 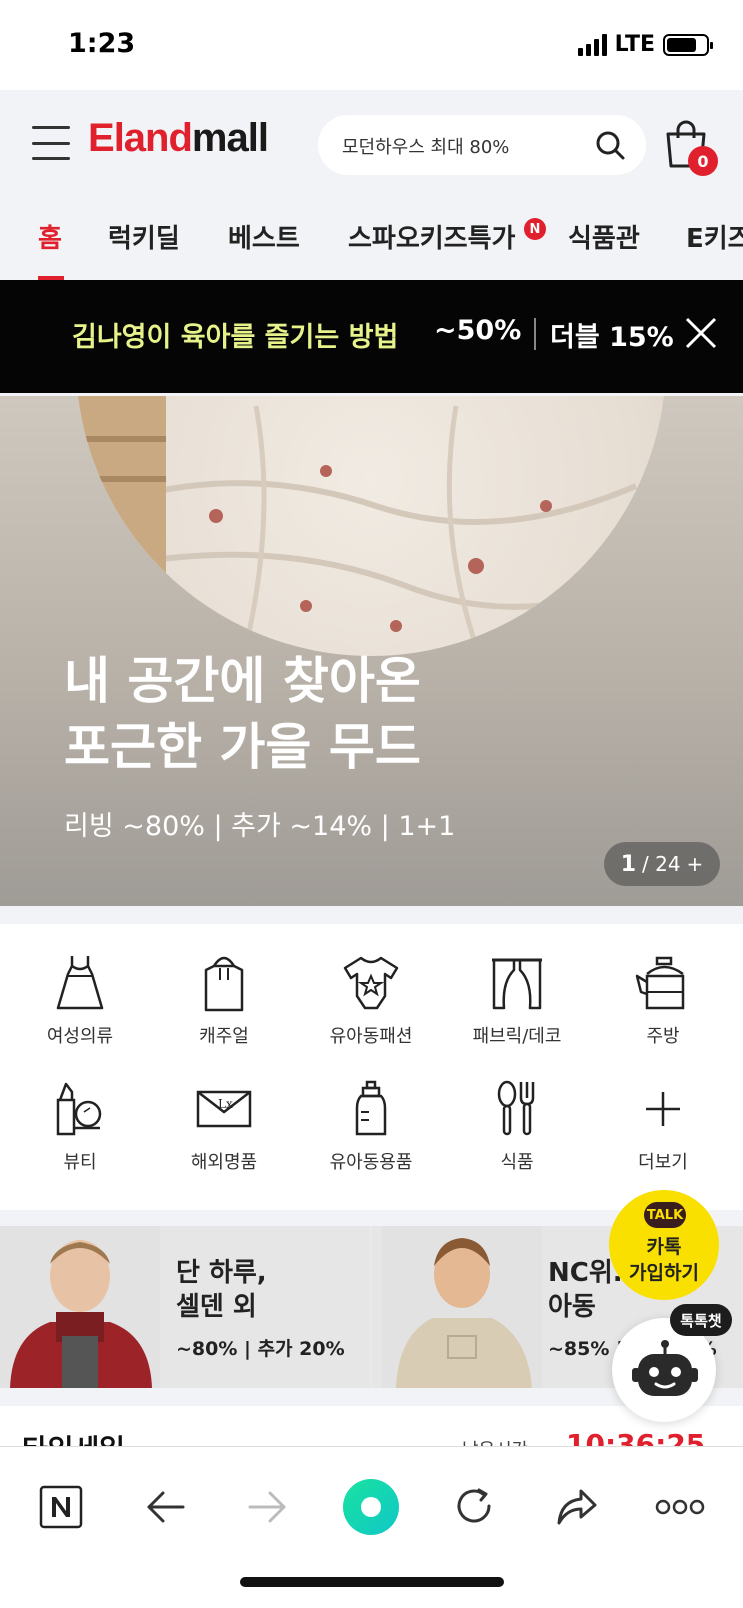 I want to click on green-dot-button, so click(x=371, y=1507).